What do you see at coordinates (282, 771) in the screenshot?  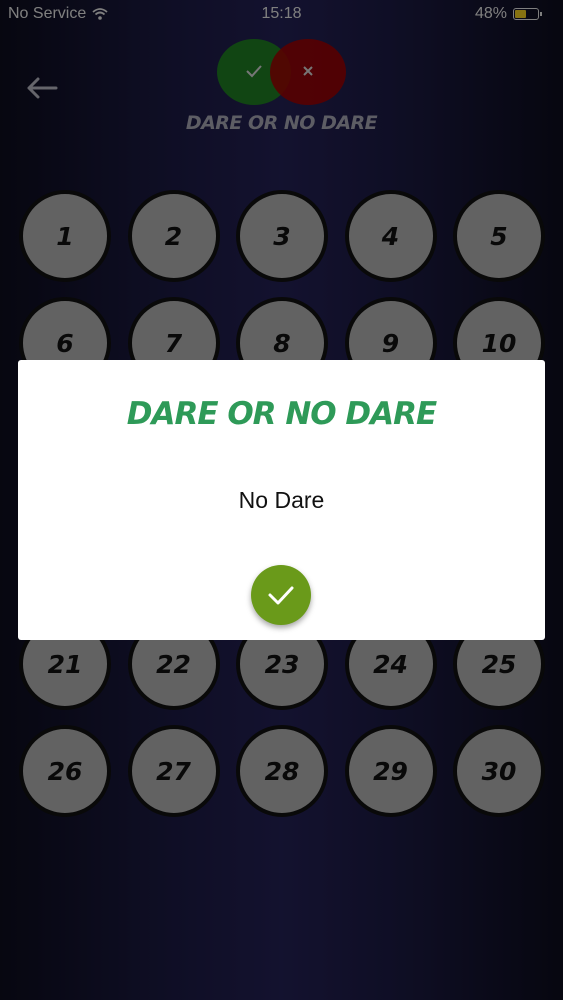 I see `number-button-28: 28` at bounding box center [282, 771].